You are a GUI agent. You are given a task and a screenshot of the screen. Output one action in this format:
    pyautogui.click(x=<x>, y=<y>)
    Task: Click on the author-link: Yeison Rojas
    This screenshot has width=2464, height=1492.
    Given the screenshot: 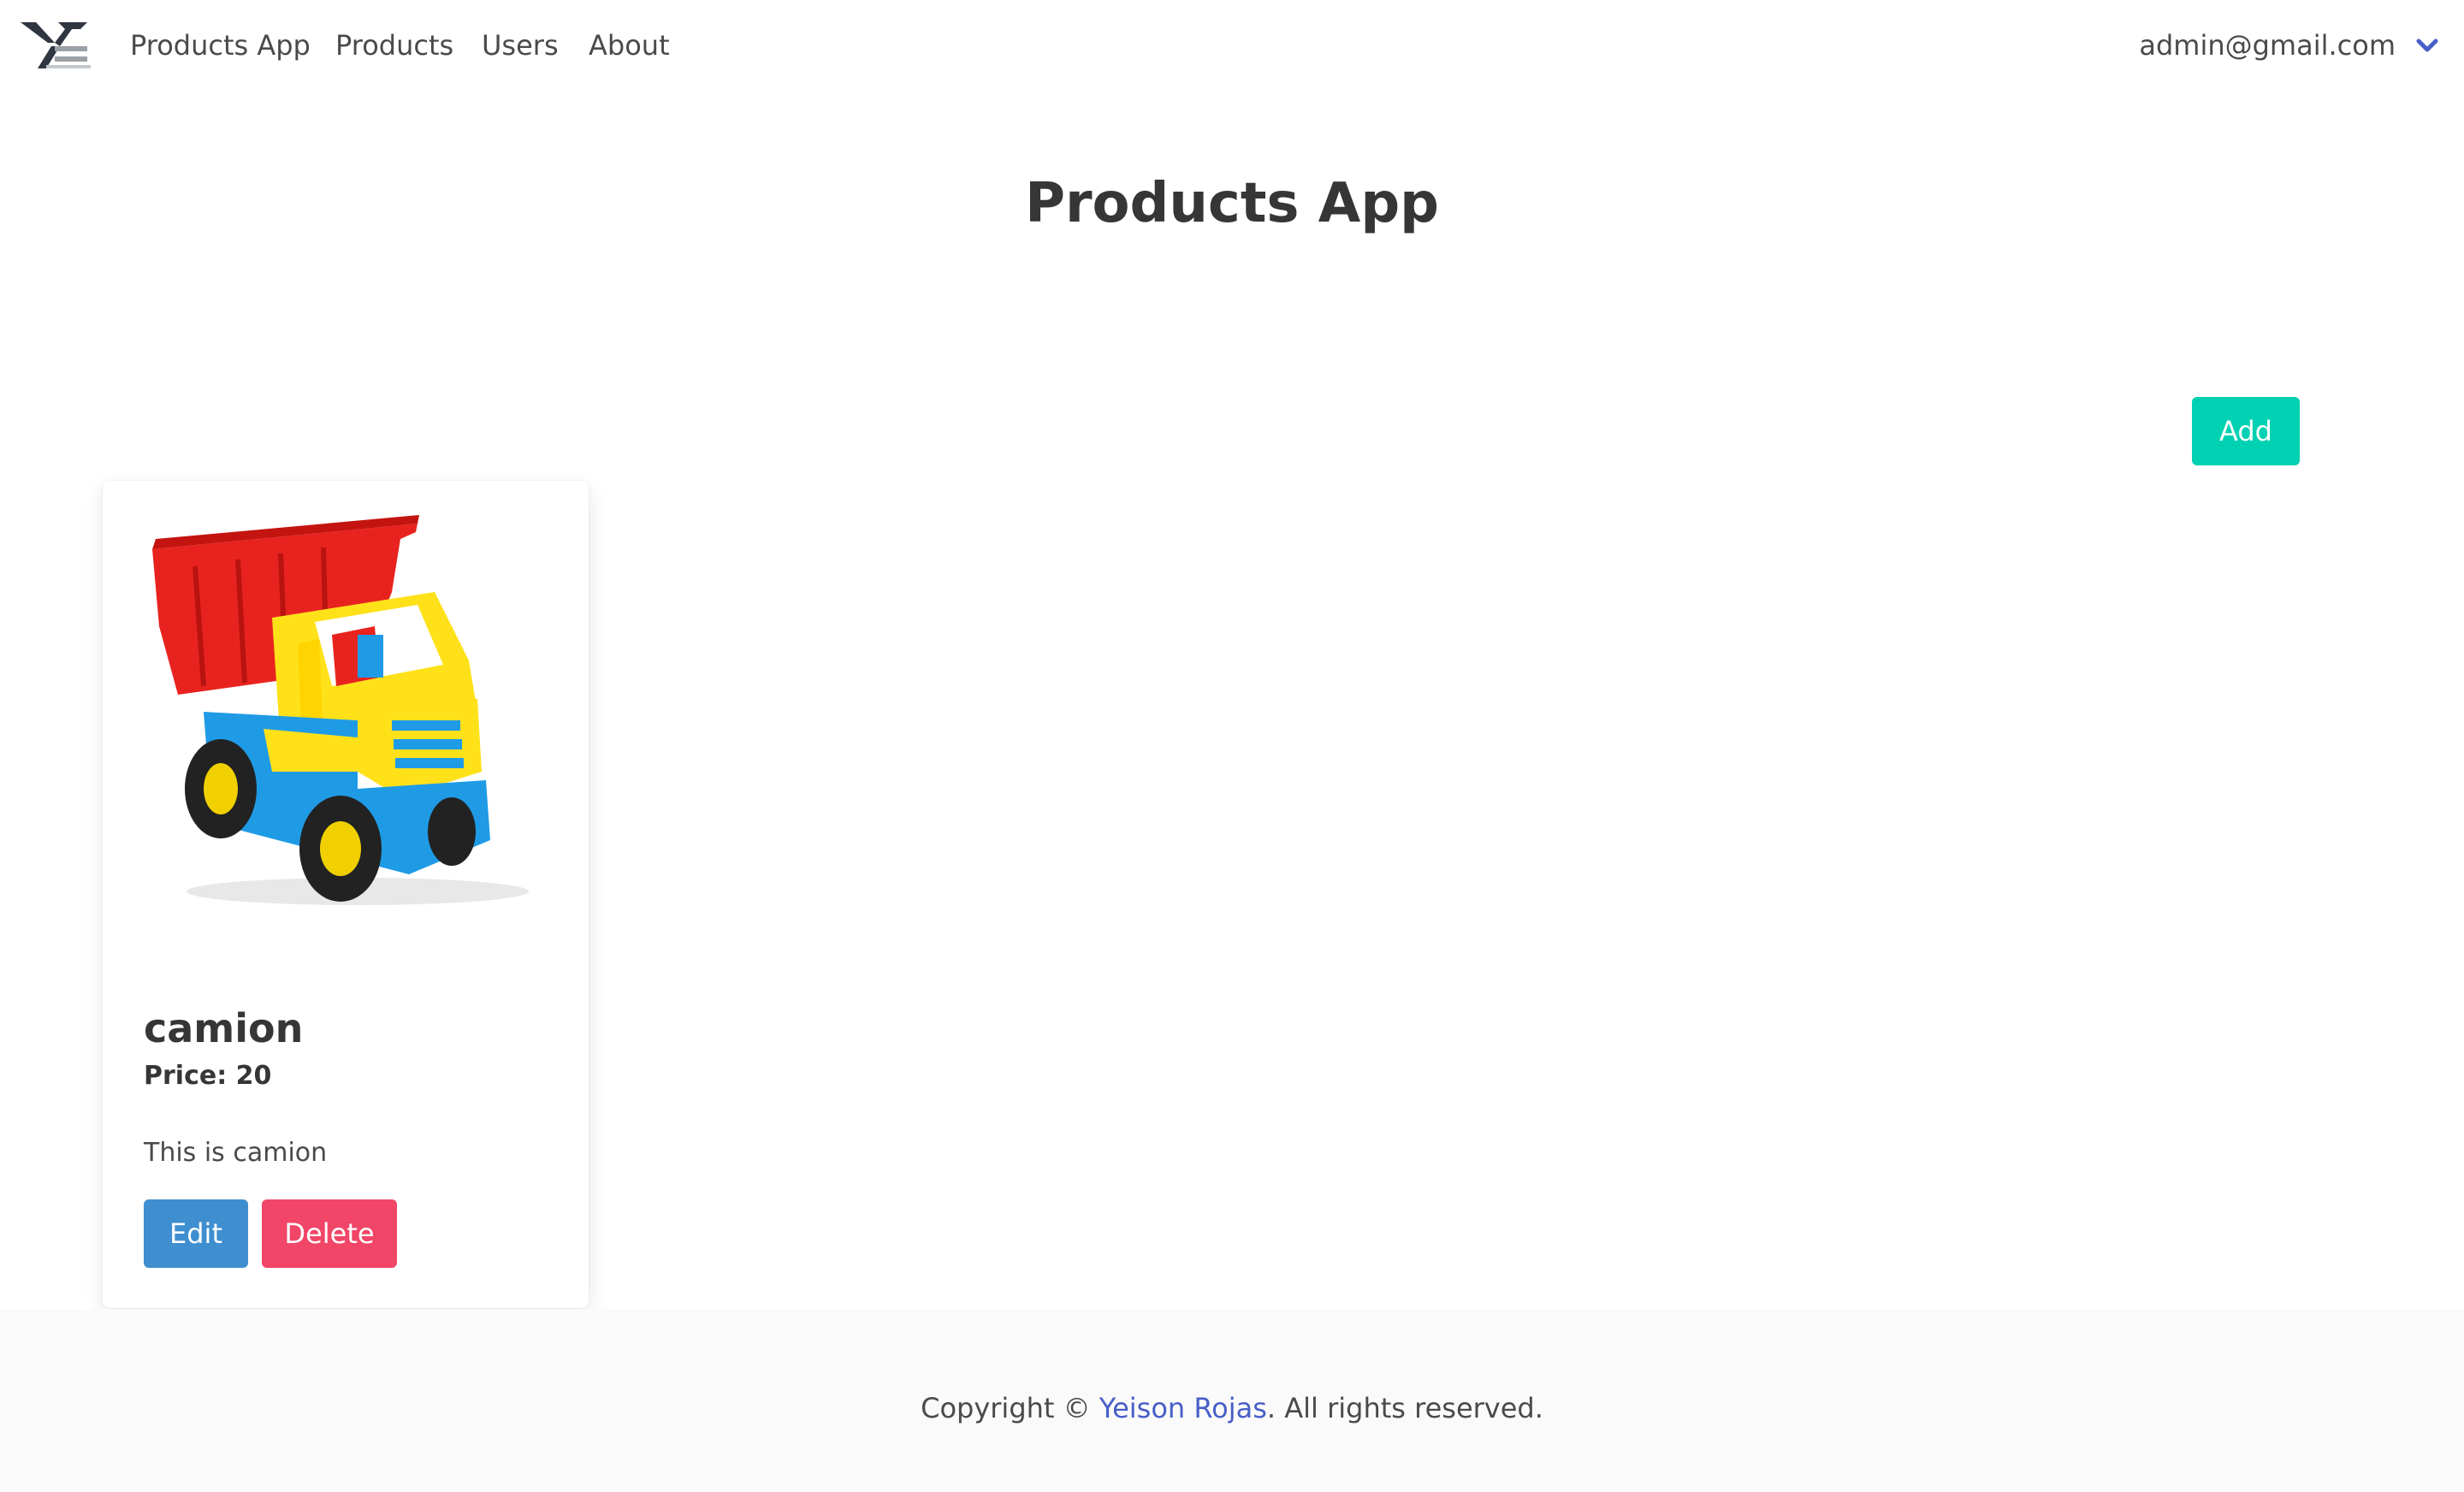 What is the action you would take?
    pyautogui.click(x=1183, y=1408)
    